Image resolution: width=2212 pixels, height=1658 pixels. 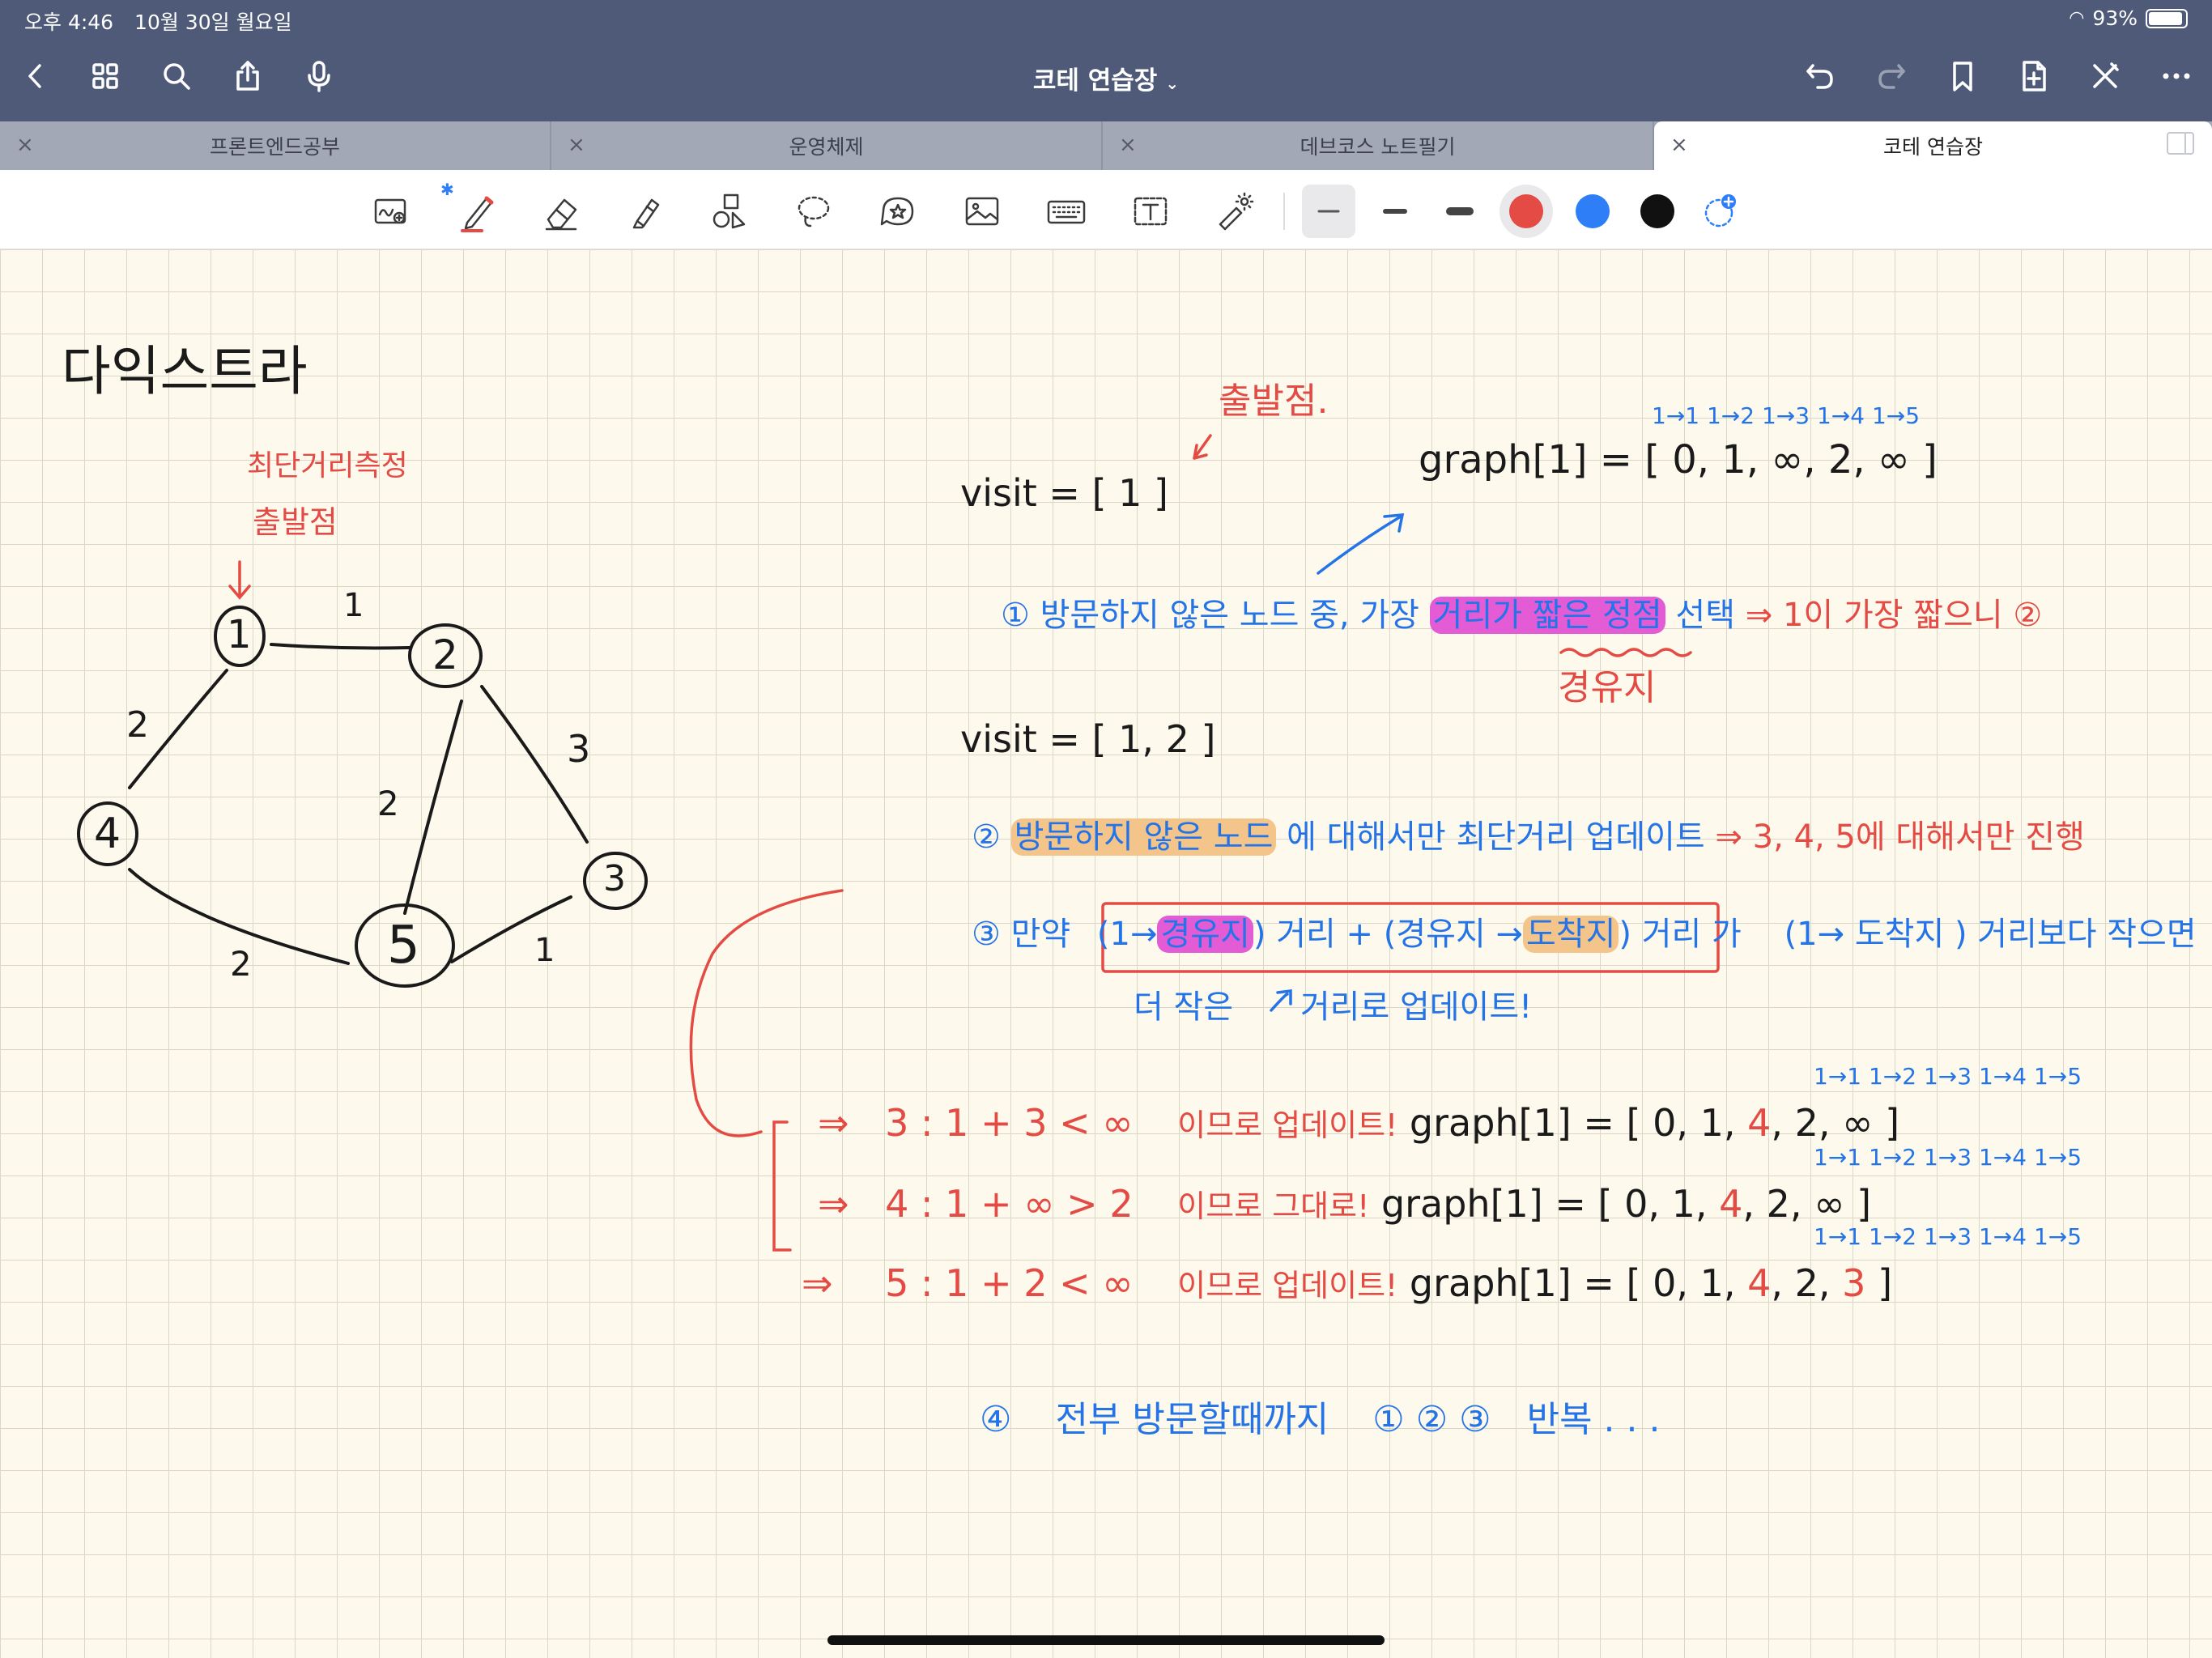 I want to click on row3-v3: 4, so click(x=1760, y=1283).